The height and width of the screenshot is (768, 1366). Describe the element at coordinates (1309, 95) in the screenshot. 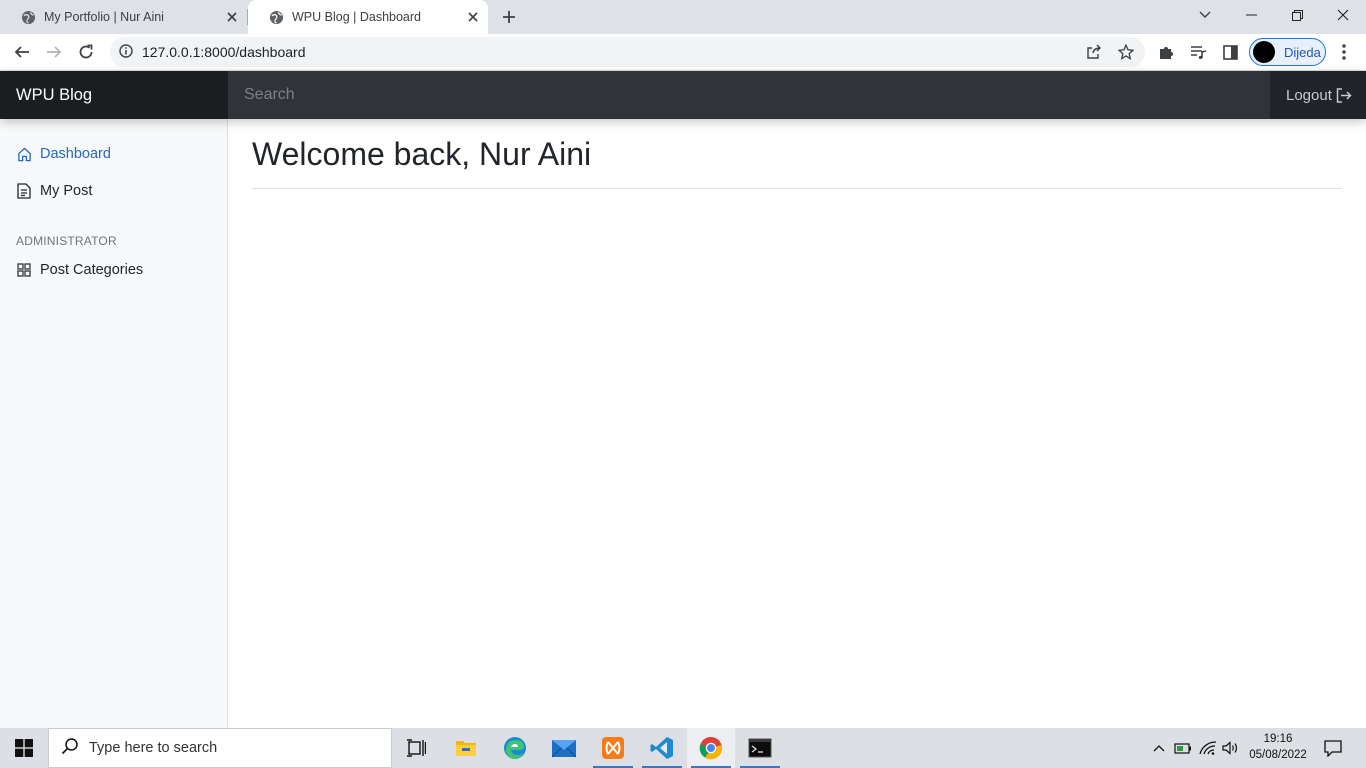

I see `logout-label: Logout` at that location.